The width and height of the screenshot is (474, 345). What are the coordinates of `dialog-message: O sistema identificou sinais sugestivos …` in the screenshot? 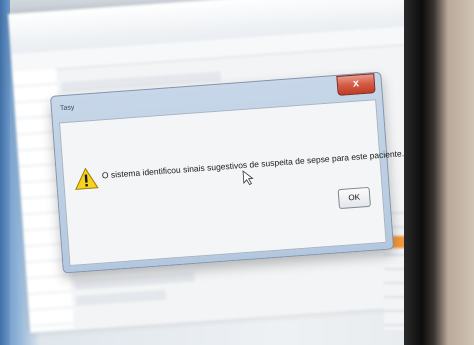 It's located at (253, 164).